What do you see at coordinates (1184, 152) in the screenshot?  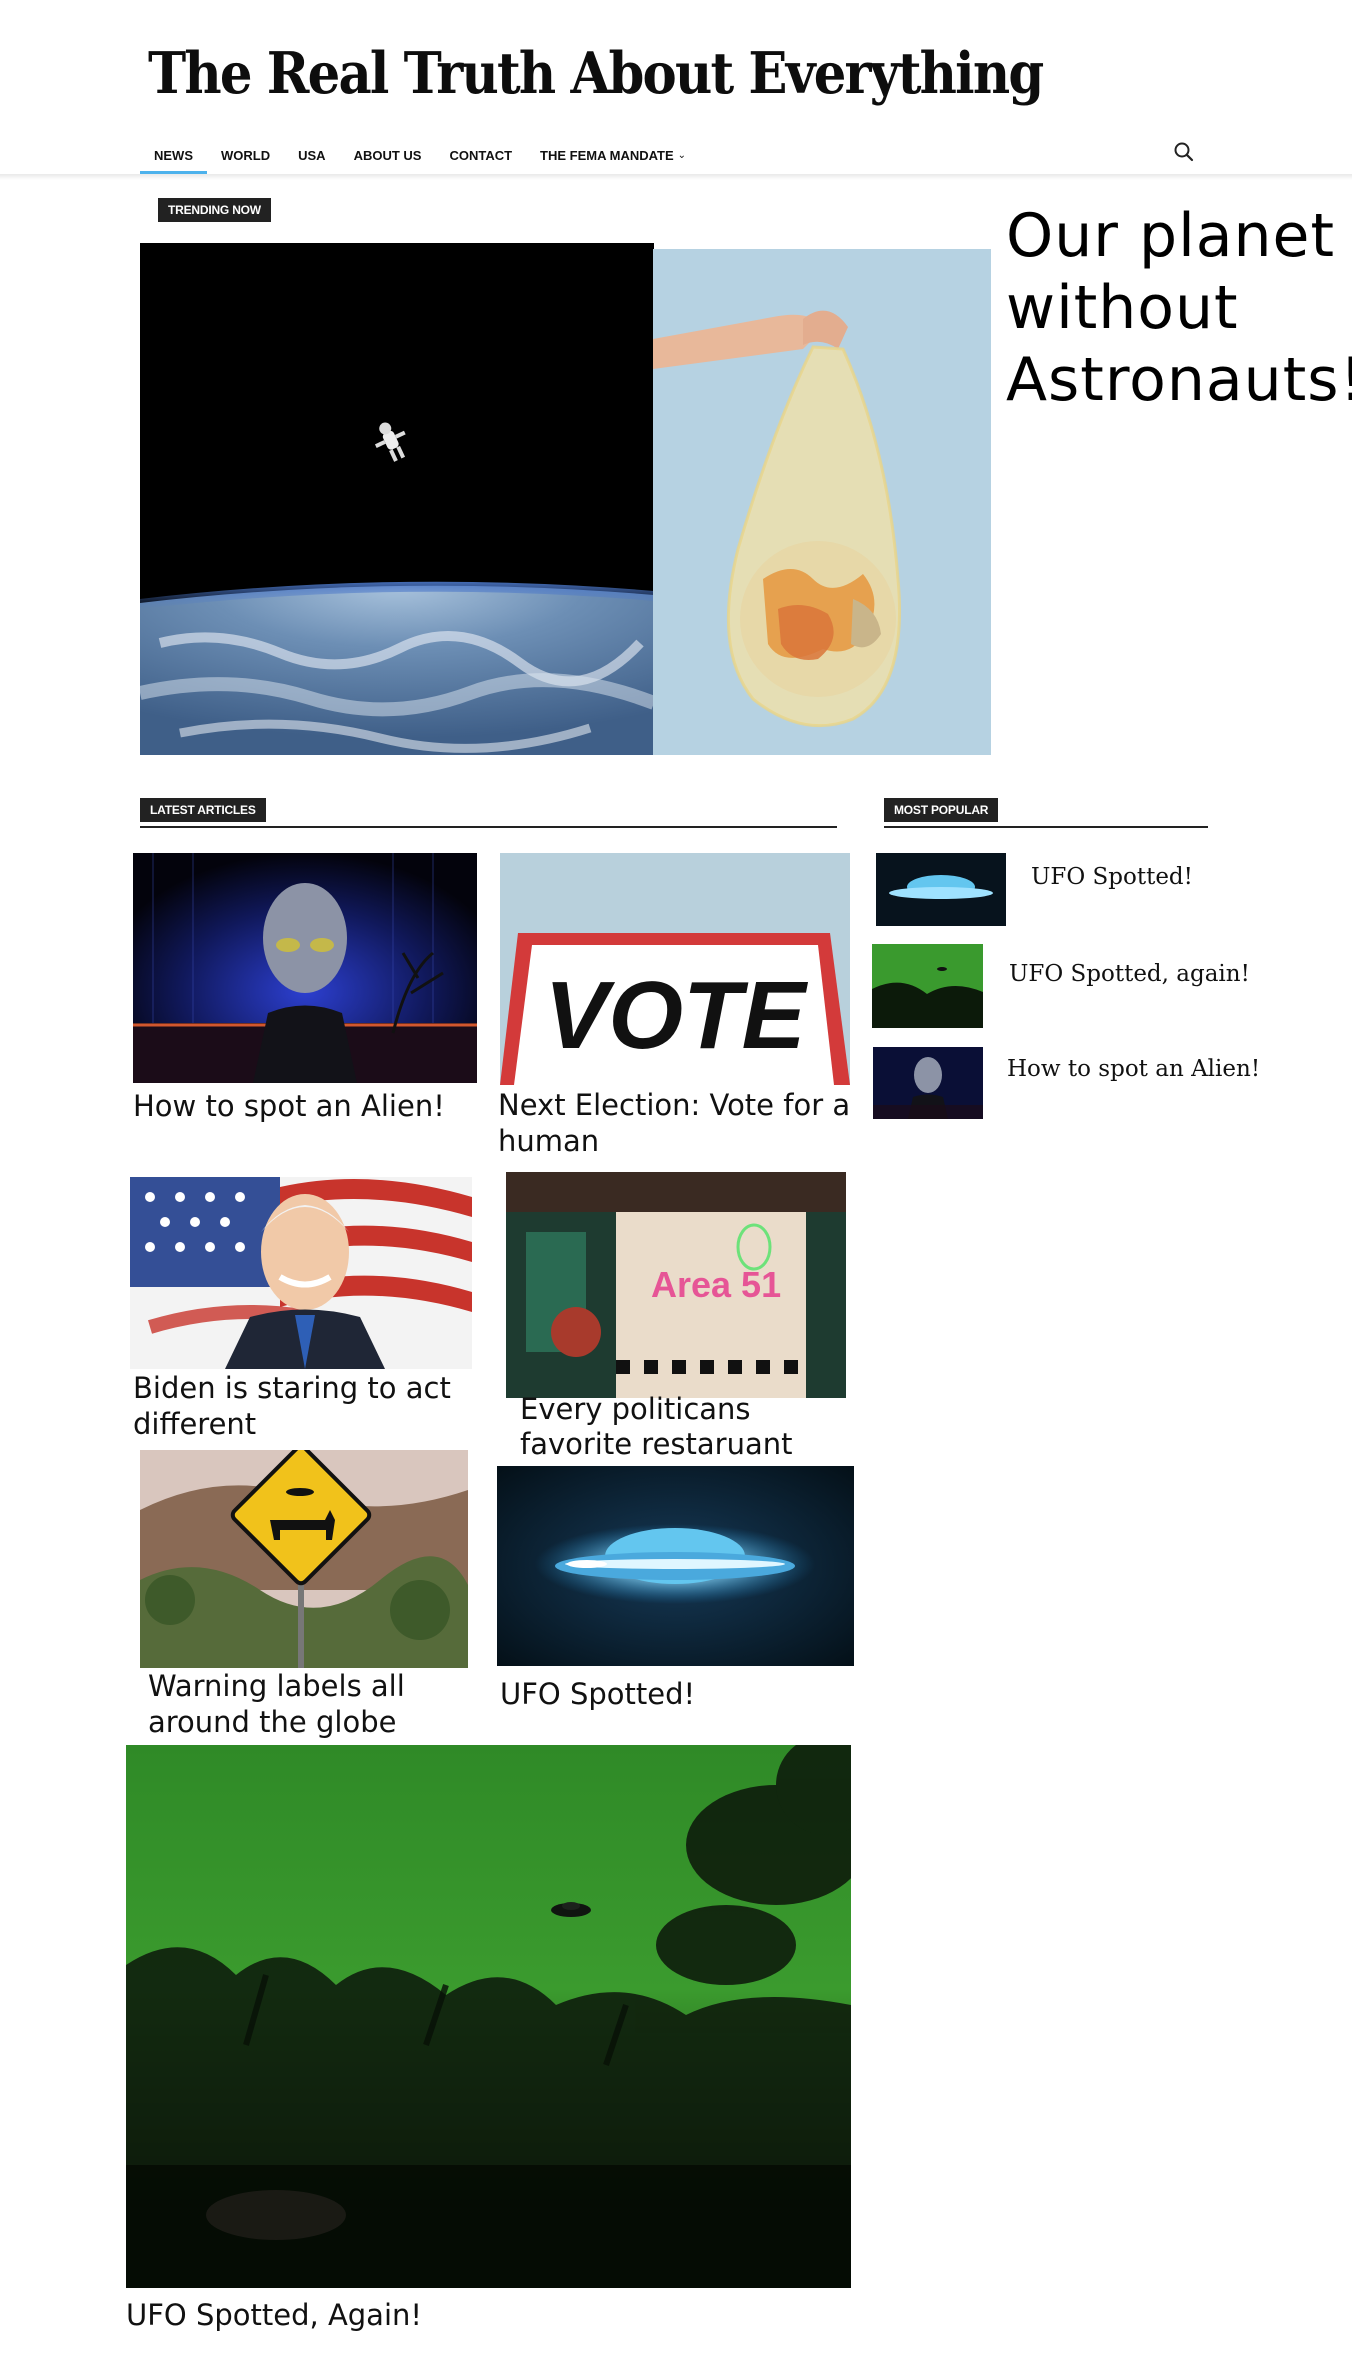 I see `search-icon` at bounding box center [1184, 152].